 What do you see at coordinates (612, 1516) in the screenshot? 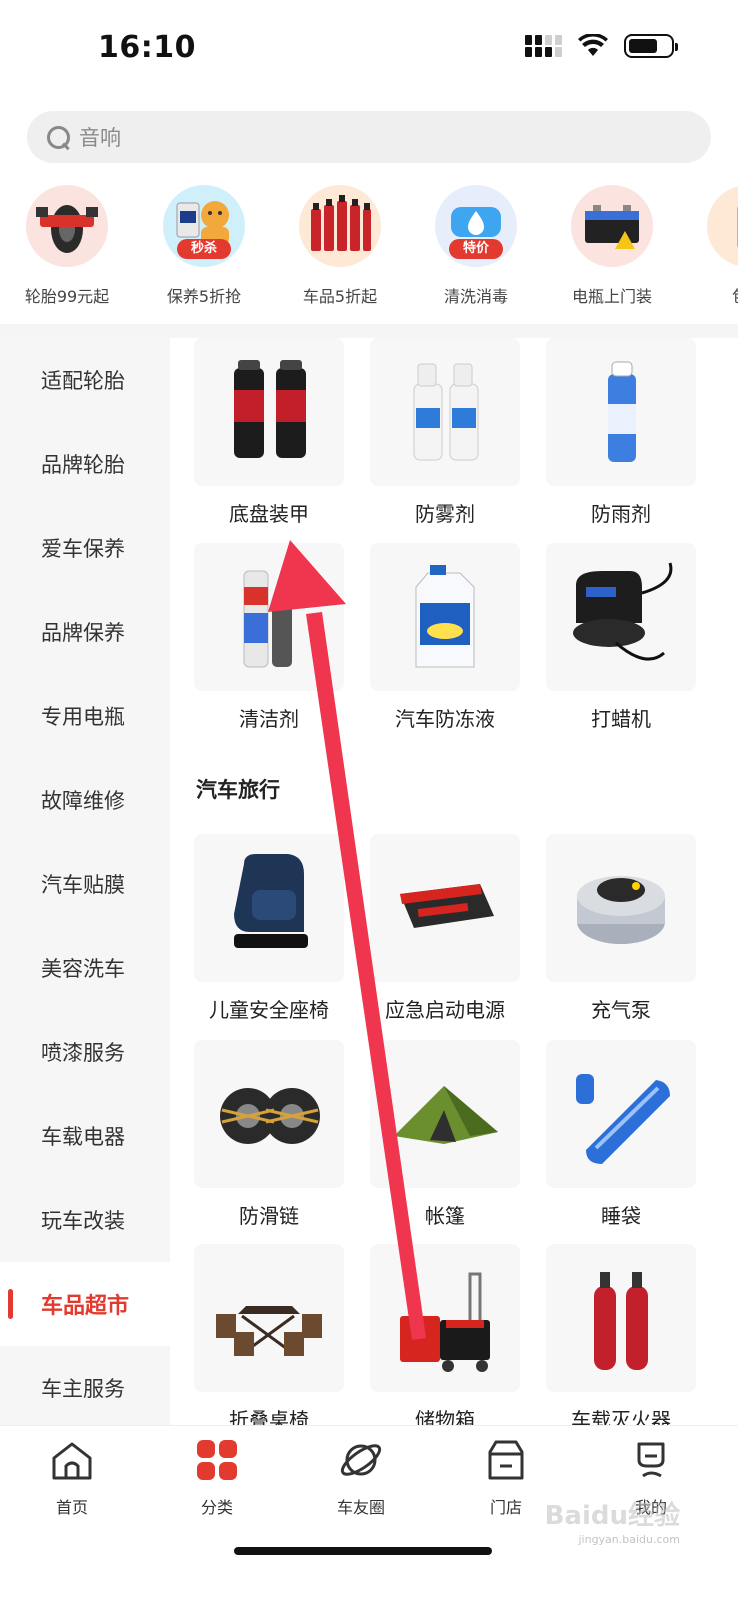
I see `watermark-logo: Baidu经验` at bounding box center [612, 1516].